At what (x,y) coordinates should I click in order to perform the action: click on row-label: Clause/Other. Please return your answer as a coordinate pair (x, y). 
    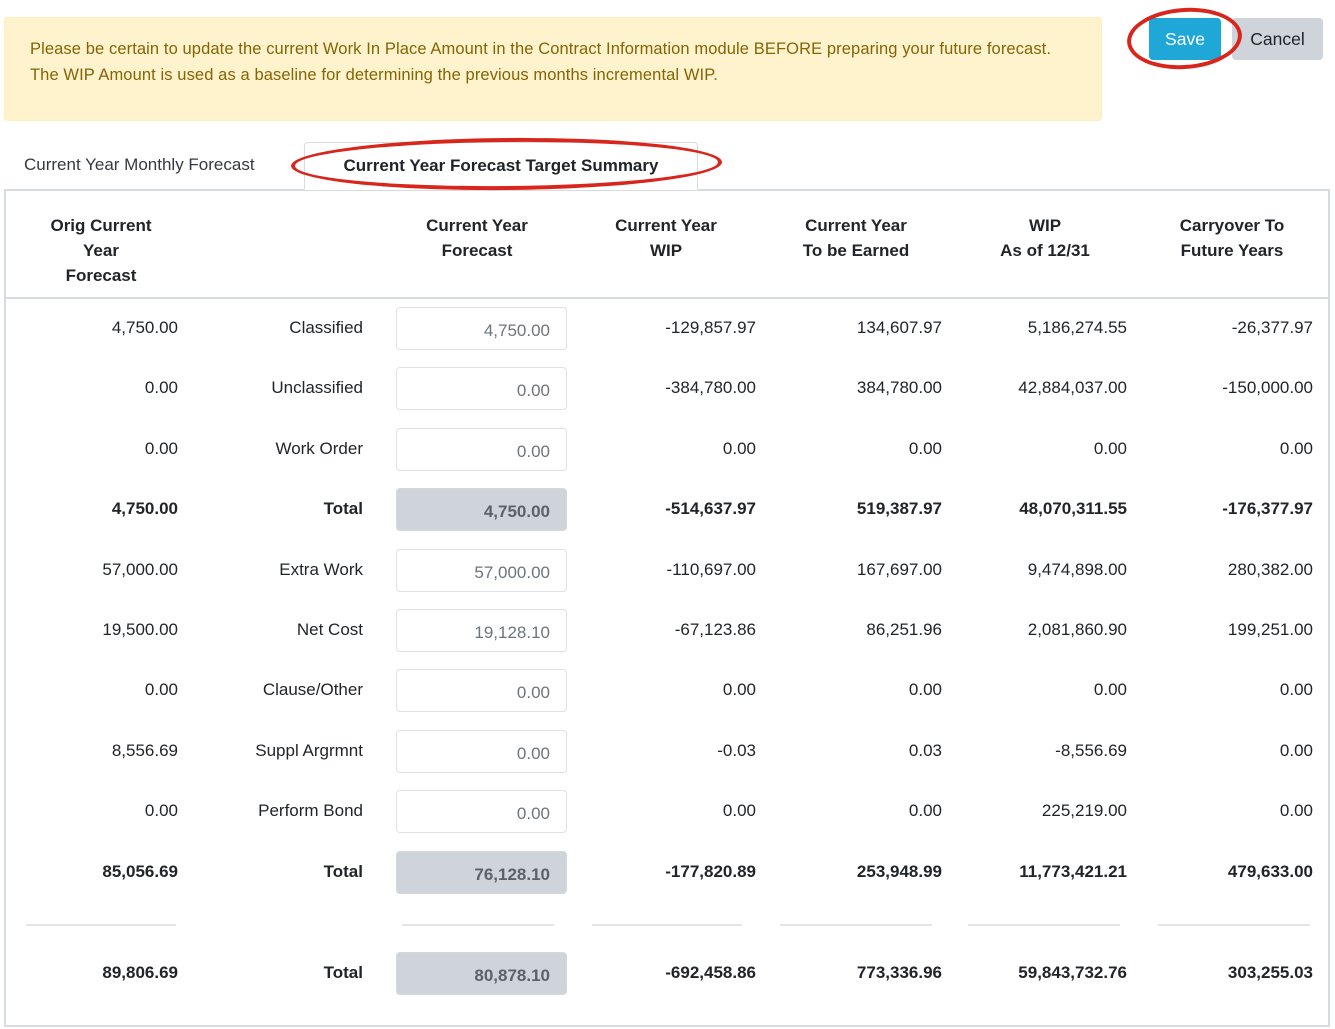
    Looking at the image, I should click on (312, 689).